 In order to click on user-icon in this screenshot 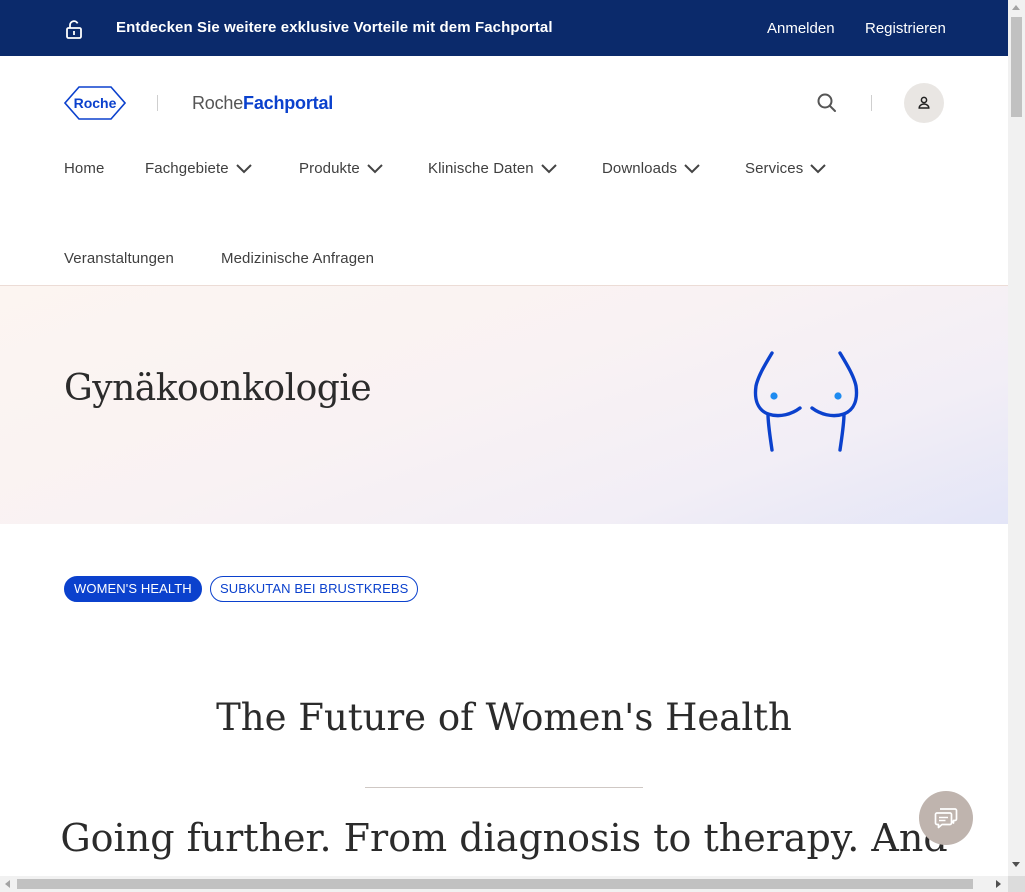, I will do `click(924, 102)`.